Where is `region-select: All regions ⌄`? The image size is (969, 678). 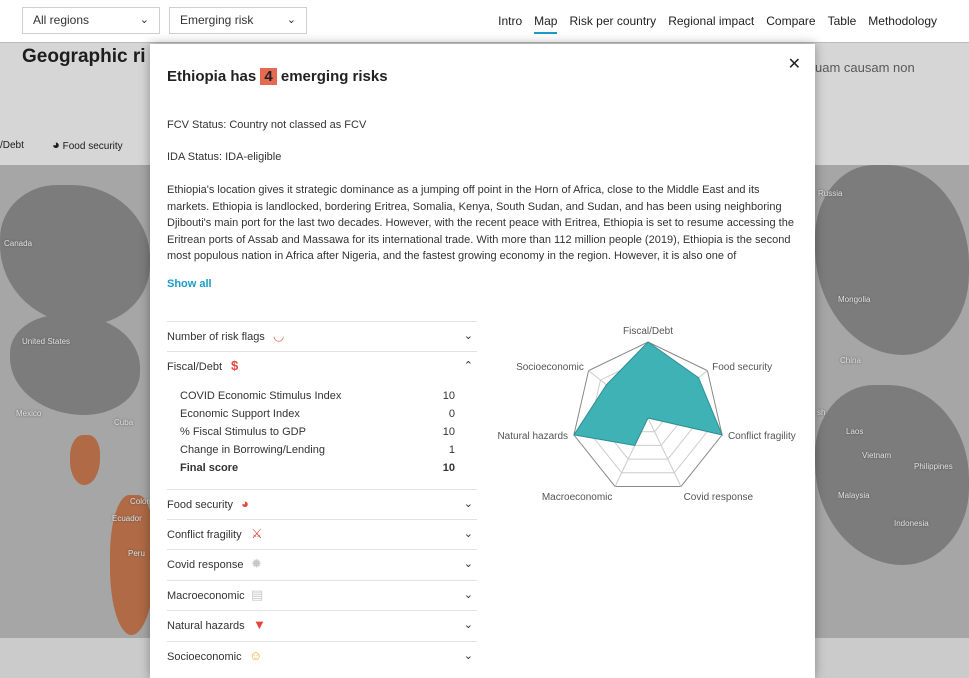 region-select: All regions ⌄ is located at coordinates (91, 20).